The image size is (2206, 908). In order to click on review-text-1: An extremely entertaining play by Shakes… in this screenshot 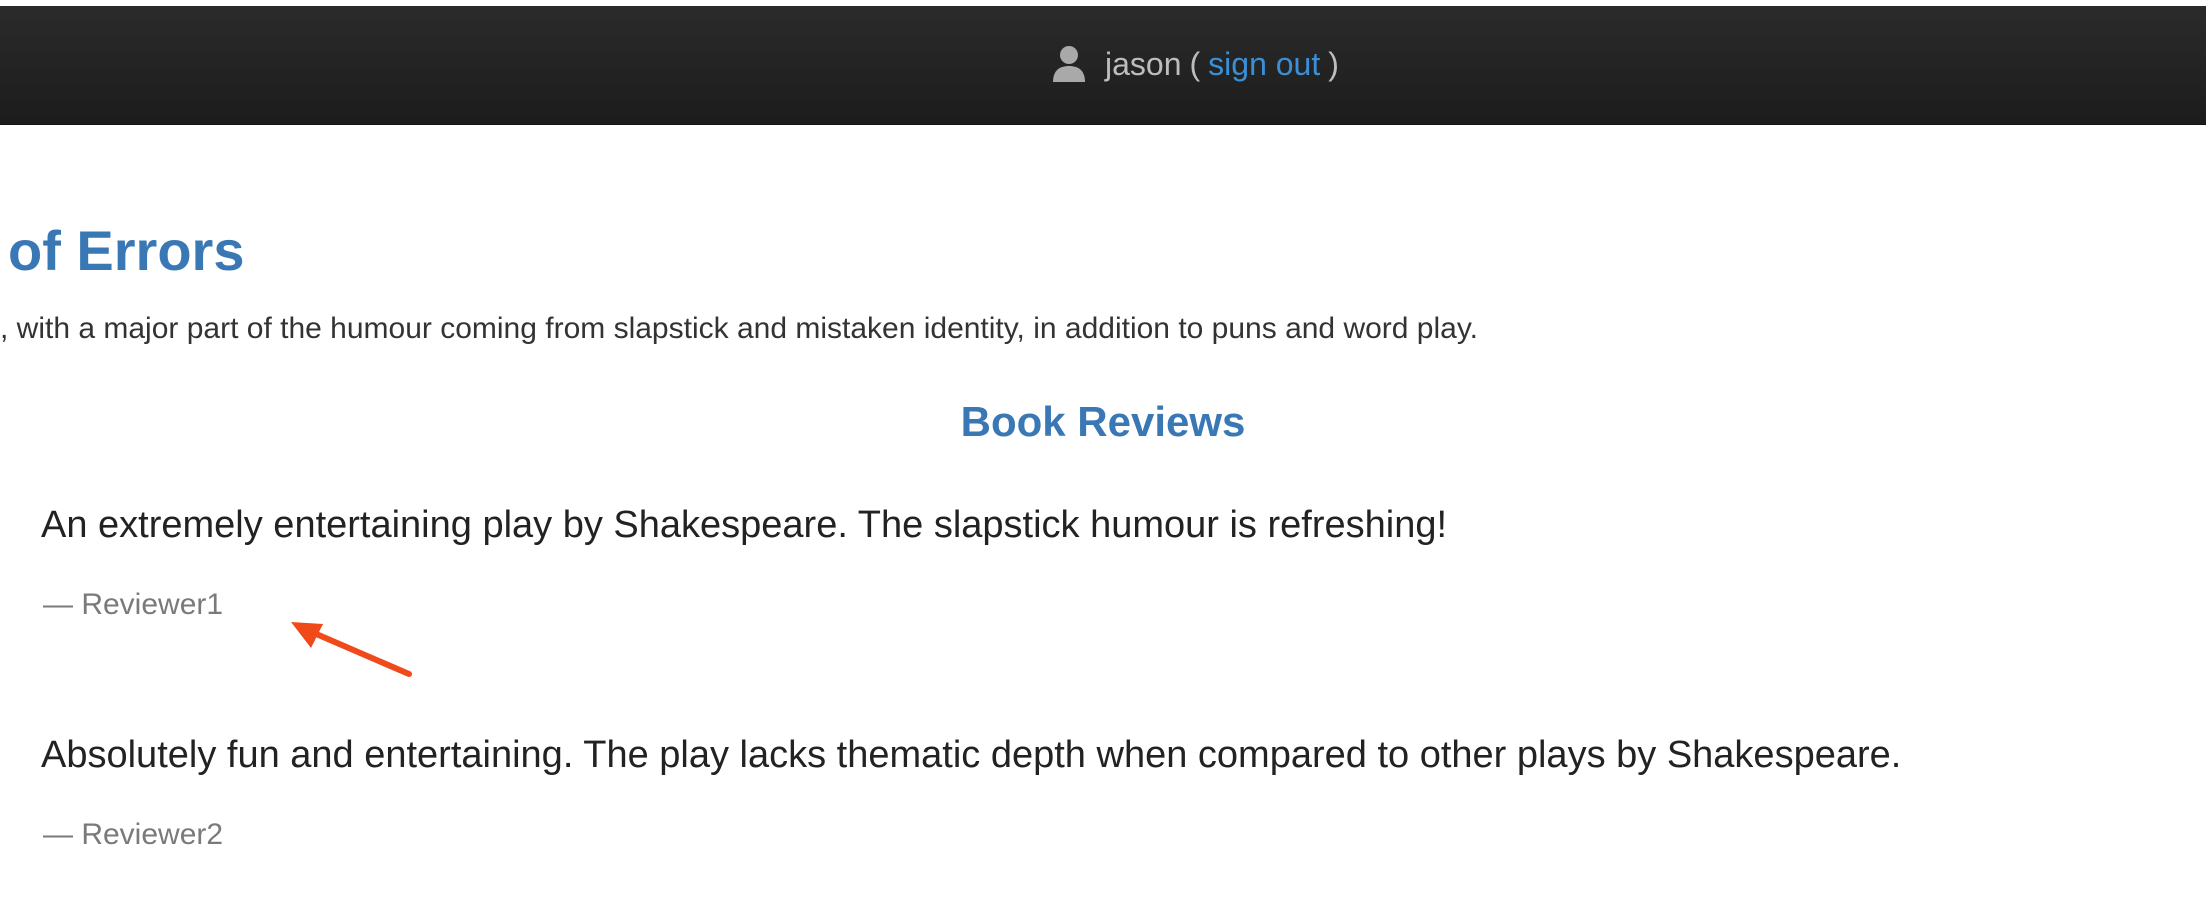, I will do `click(744, 525)`.